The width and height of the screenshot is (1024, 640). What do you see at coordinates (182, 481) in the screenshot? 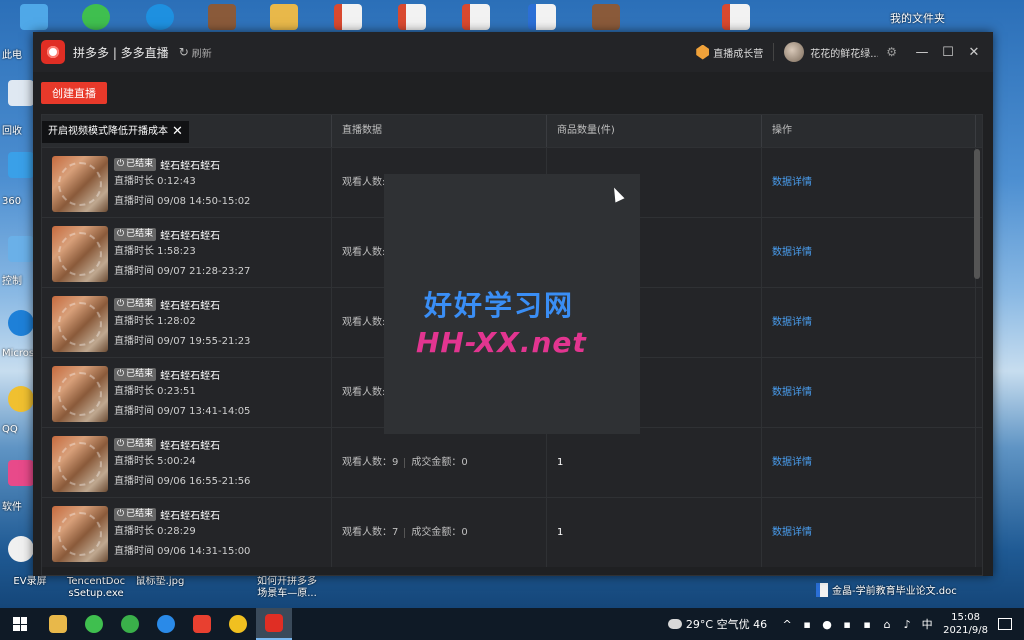
I see `live-time: 直播时间 09/06 16:55-21:56` at bounding box center [182, 481].